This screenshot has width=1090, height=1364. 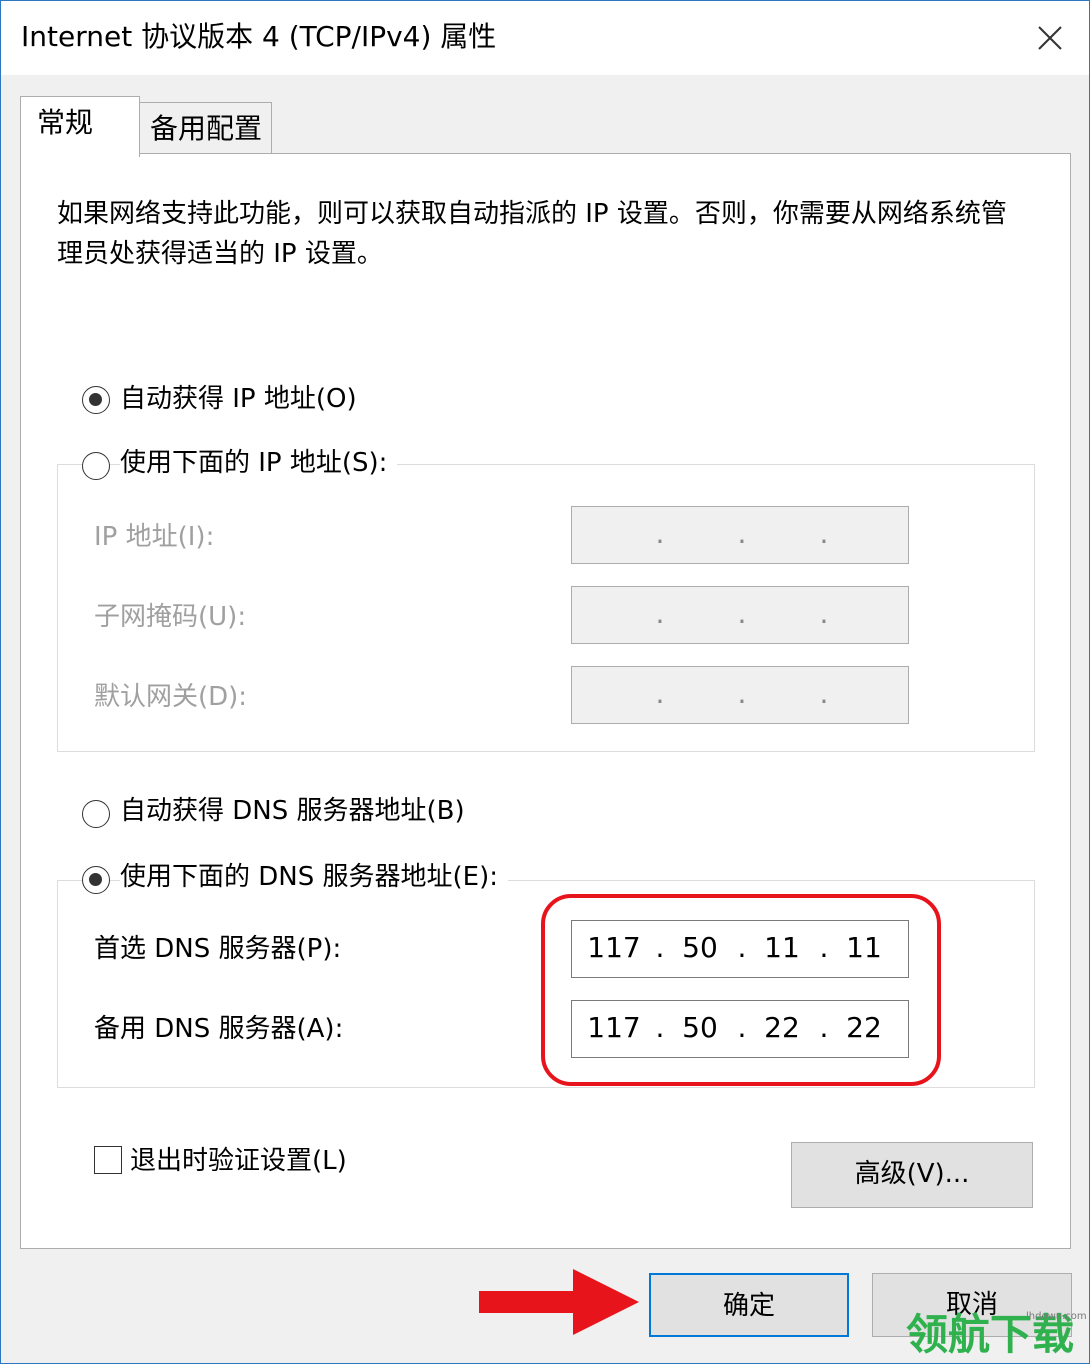 I want to click on red-arrow-icon, so click(x=559, y=1302).